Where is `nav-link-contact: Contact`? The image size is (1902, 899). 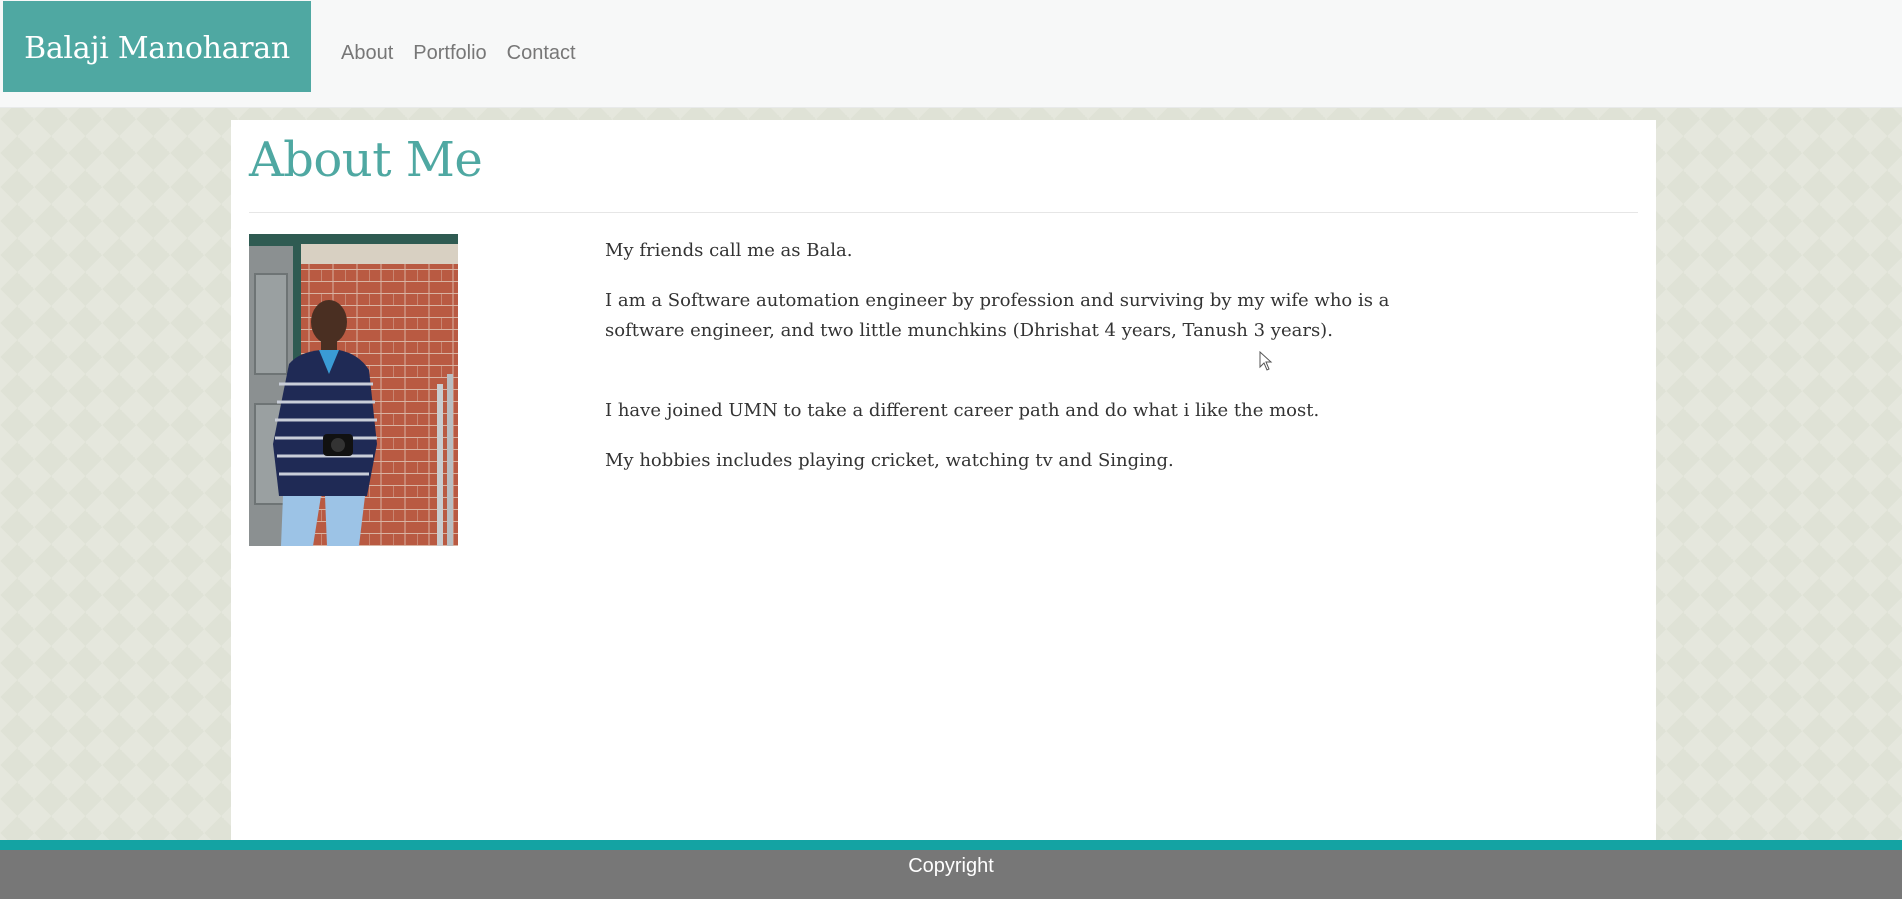
nav-link-contact: Contact is located at coordinates (541, 53).